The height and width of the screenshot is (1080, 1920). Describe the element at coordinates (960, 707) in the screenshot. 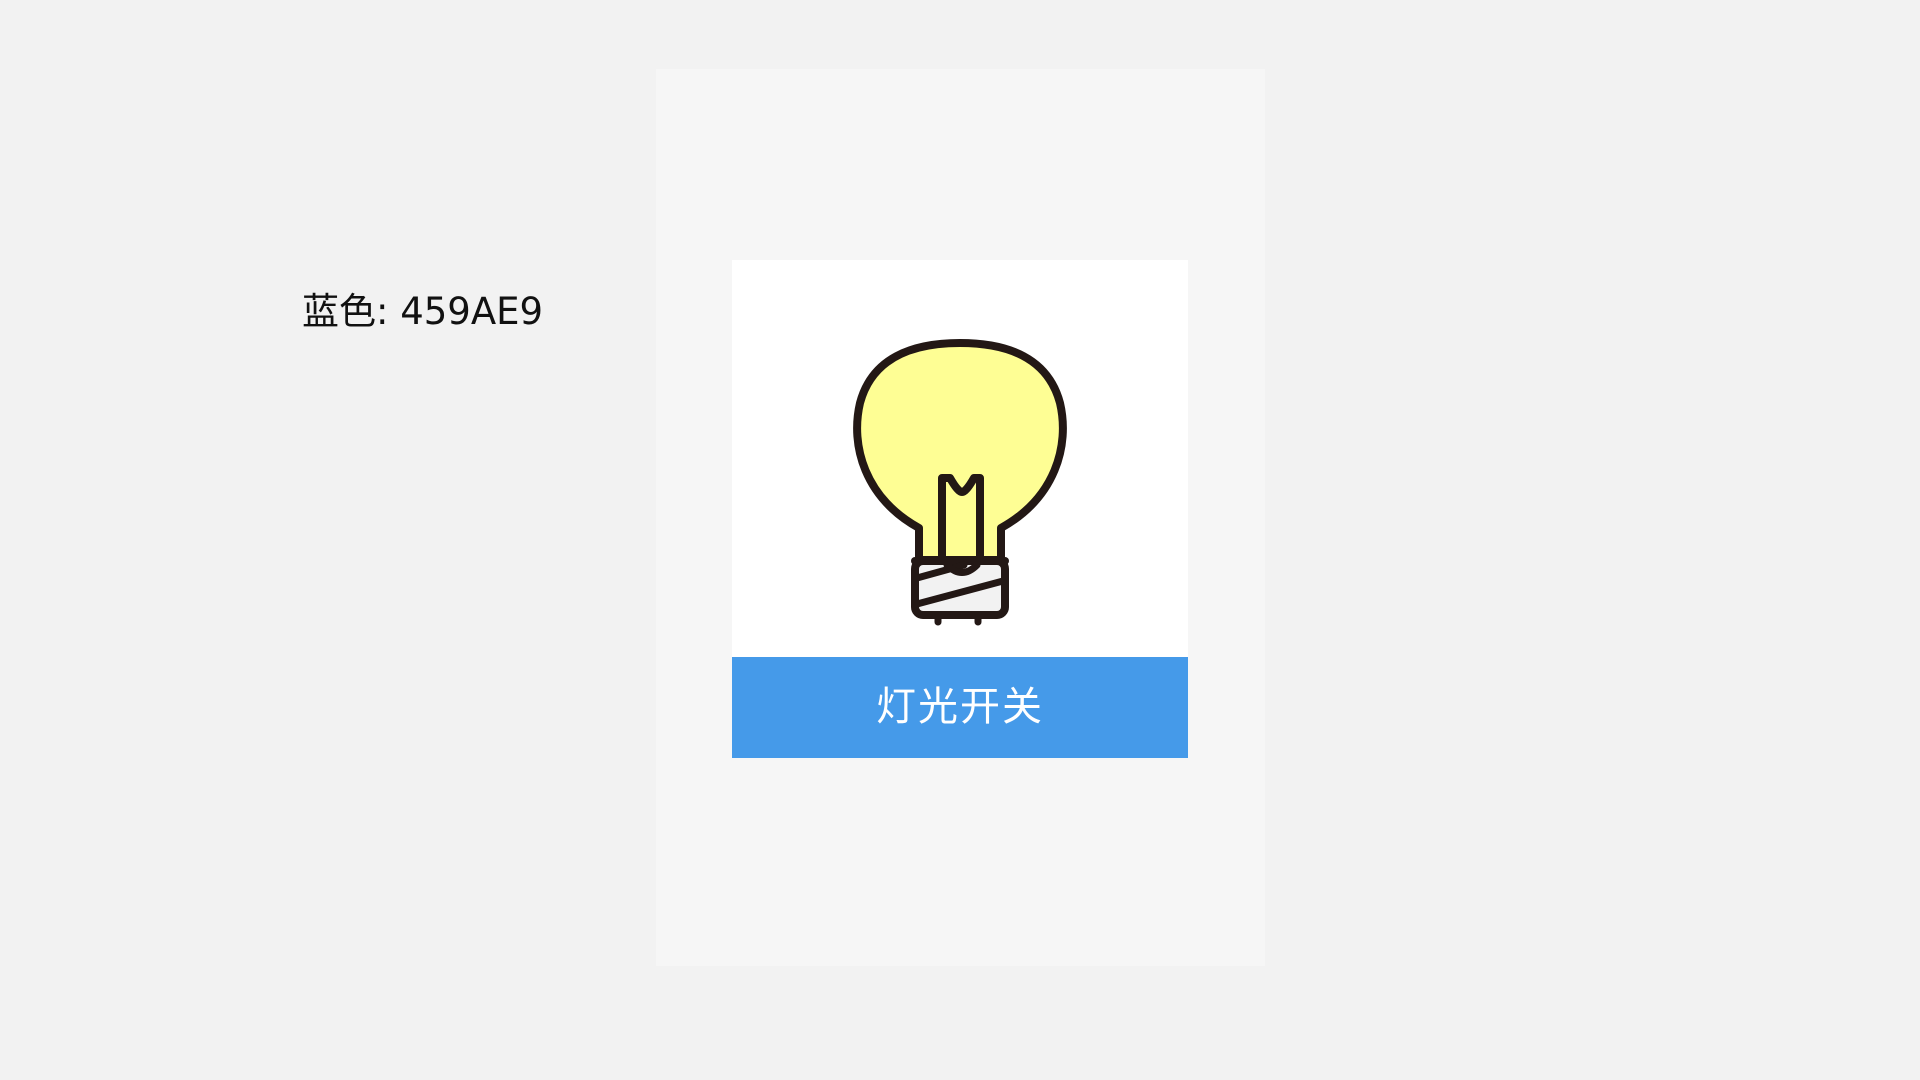

I see `light-switch-button: 灯光开关` at that location.